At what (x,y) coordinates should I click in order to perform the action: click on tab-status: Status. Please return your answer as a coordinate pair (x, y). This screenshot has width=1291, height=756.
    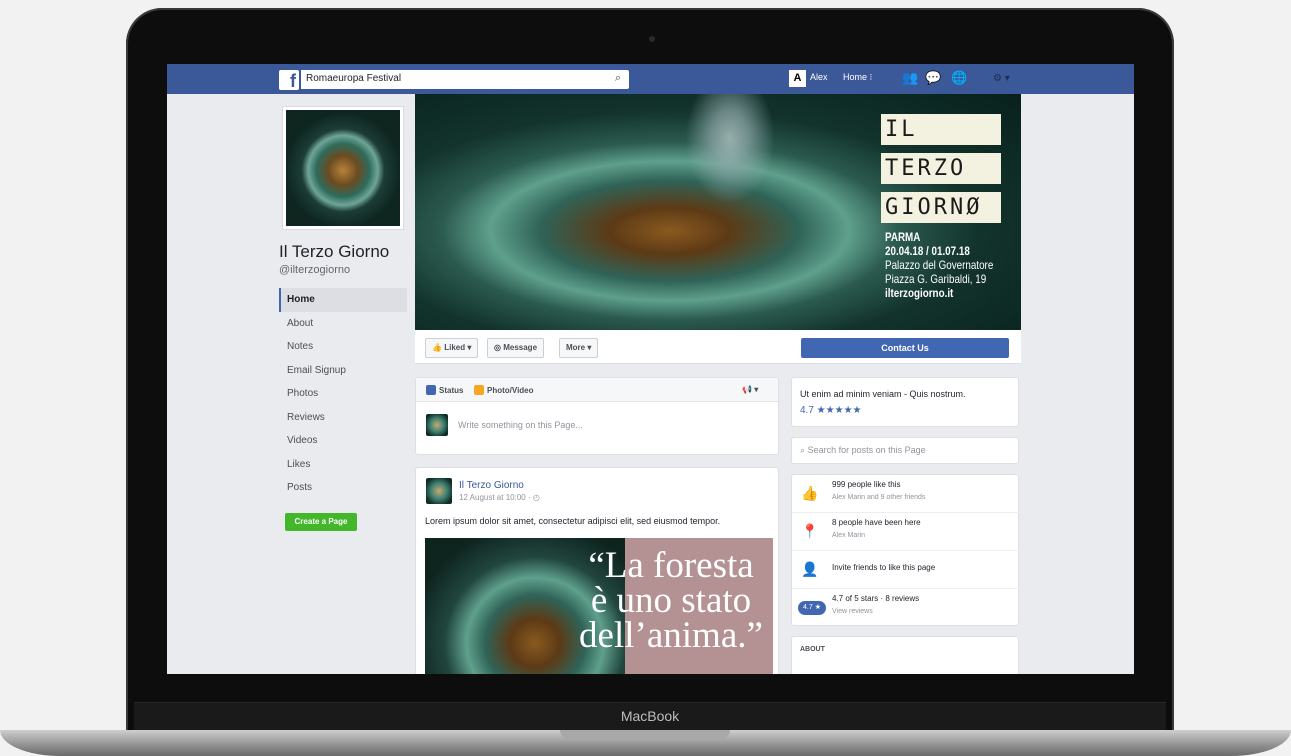
    Looking at the image, I should click on (444, 390).